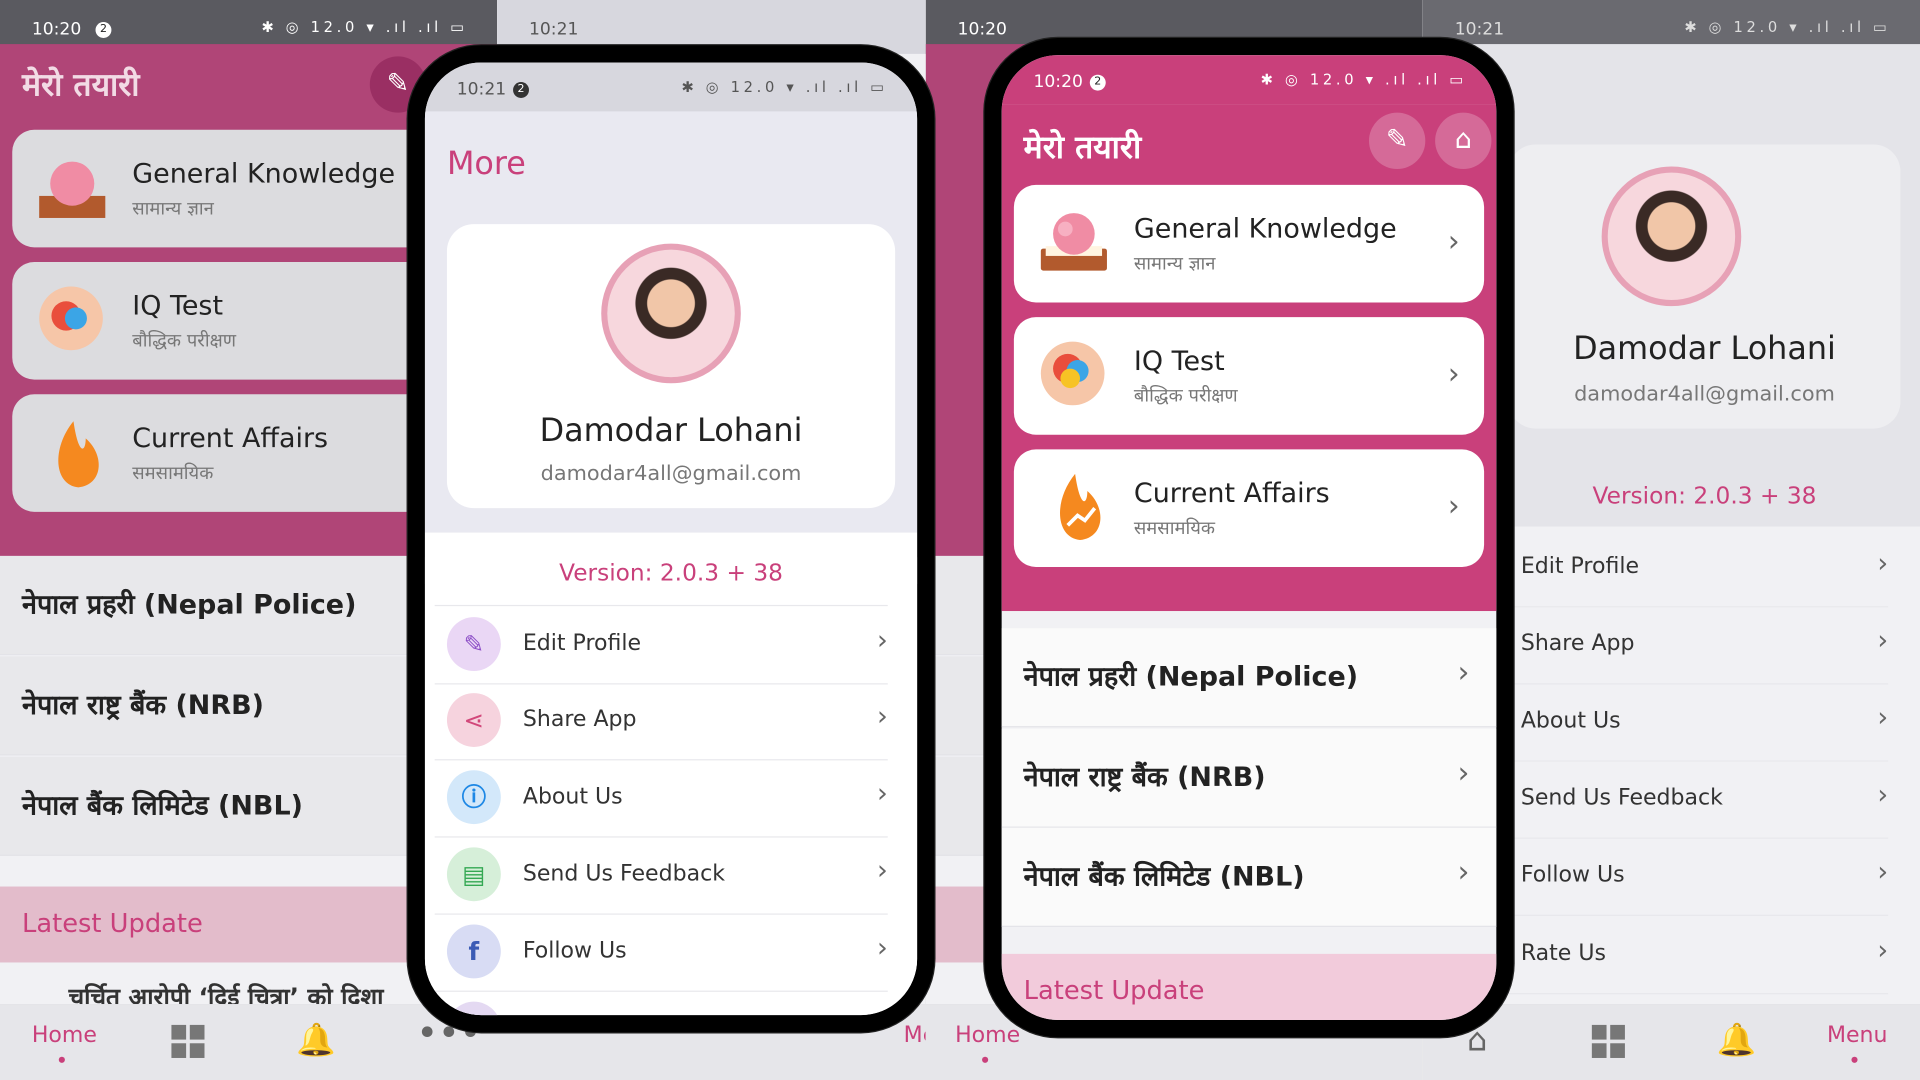 This screenshot has width=1920, height=1080. Describe the element at coordinates (473, 797) in the screenshot. I see `info-icon: ⓘ` at that location.